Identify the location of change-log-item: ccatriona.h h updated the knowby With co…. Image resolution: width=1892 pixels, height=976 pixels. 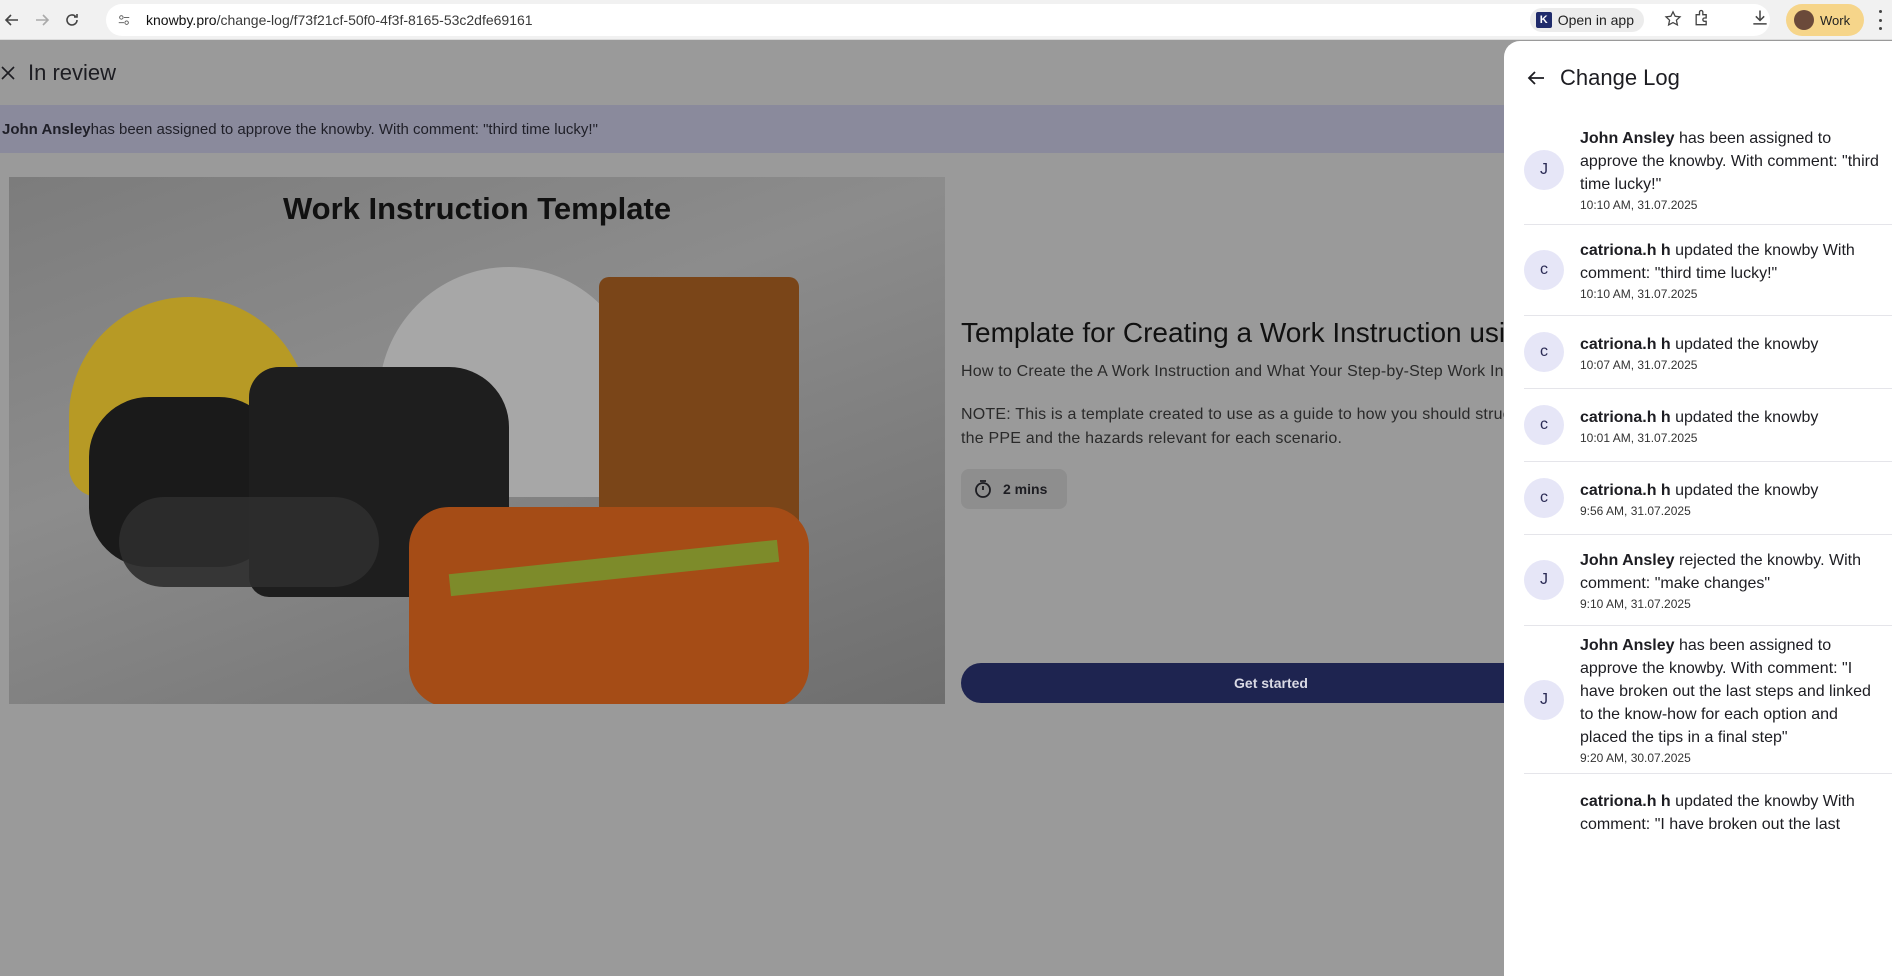
(1708, 834).